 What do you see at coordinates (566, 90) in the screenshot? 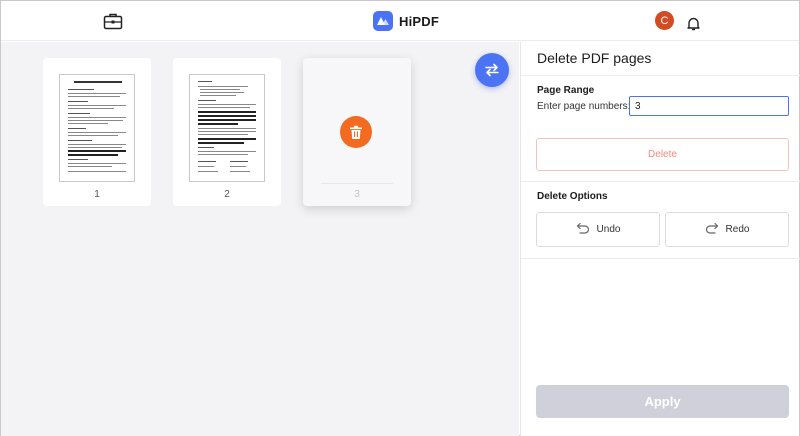
I see `page-range-heading: Page Range` at bounding box center [566, 90].